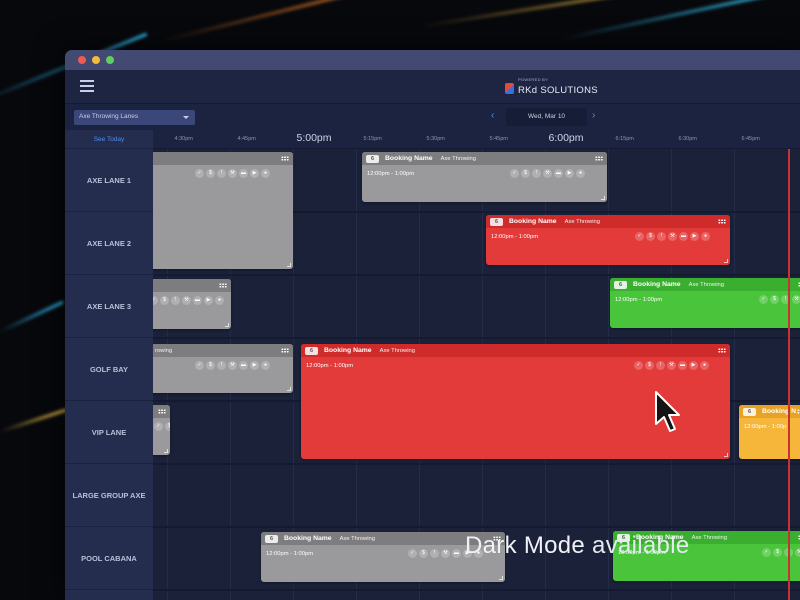  Describe the element at coordinates (87, 86) in the screenshot. I see `menu-icon` at that location.